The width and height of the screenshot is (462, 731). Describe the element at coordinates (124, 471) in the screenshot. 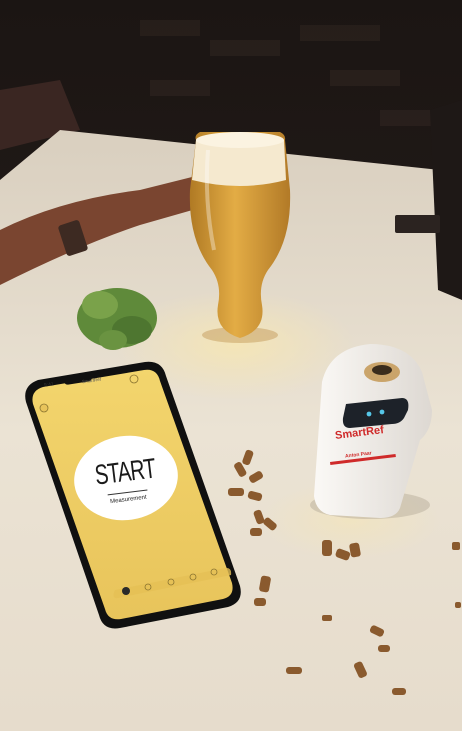

I see `start-label: START` at that location.